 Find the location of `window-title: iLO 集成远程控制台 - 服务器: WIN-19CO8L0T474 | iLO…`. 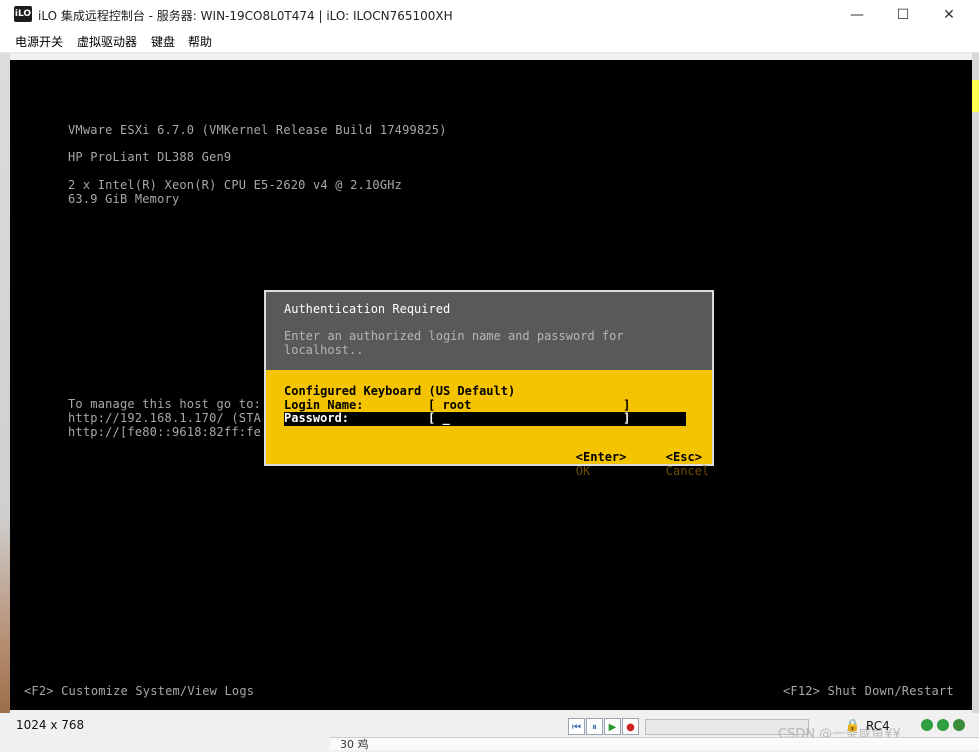

window-title: iLO 集成远程控制台 - 服务器: WIN-19CO8L0T474 | iLO… is located at coordinates (245, 16).